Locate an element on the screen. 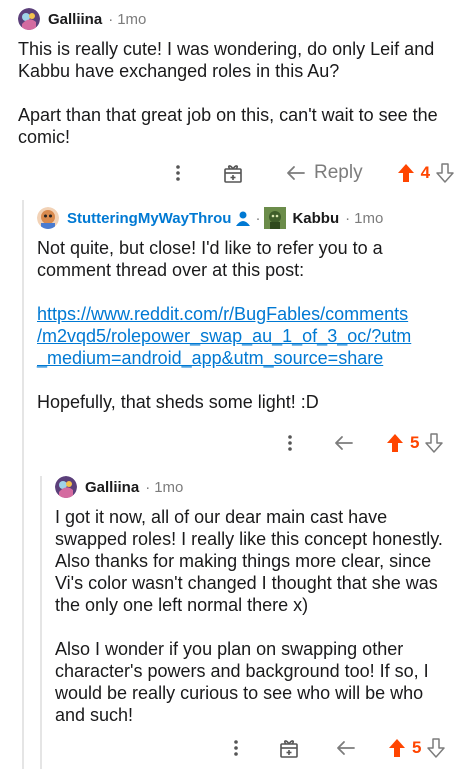 Image resolution: width=474 pixels, height=769 pixels. comment-body-text-after: Hopefully, that sheds some light! :D is located at coordinates (178, 402).